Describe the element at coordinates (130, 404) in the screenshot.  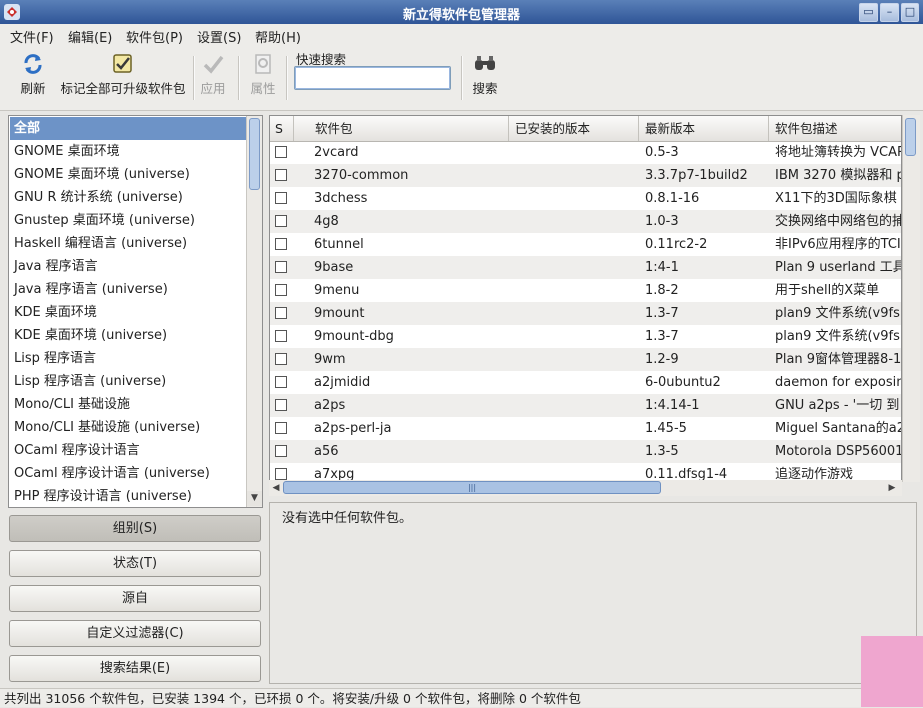
I see `category-item: Mono/CLI 基础设施` at that location.